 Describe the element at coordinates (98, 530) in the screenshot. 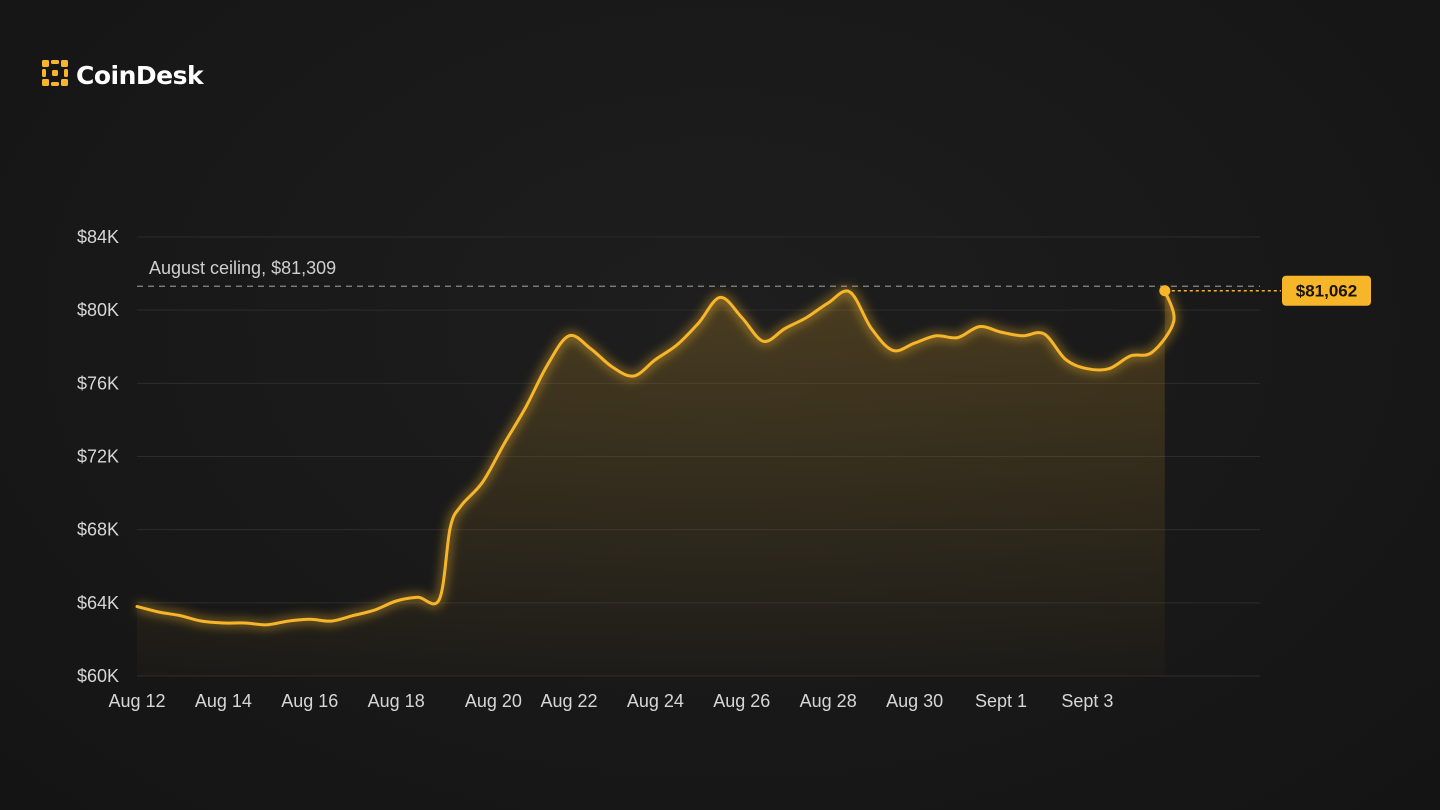

I see `y-tick-label: $68K` at that location.